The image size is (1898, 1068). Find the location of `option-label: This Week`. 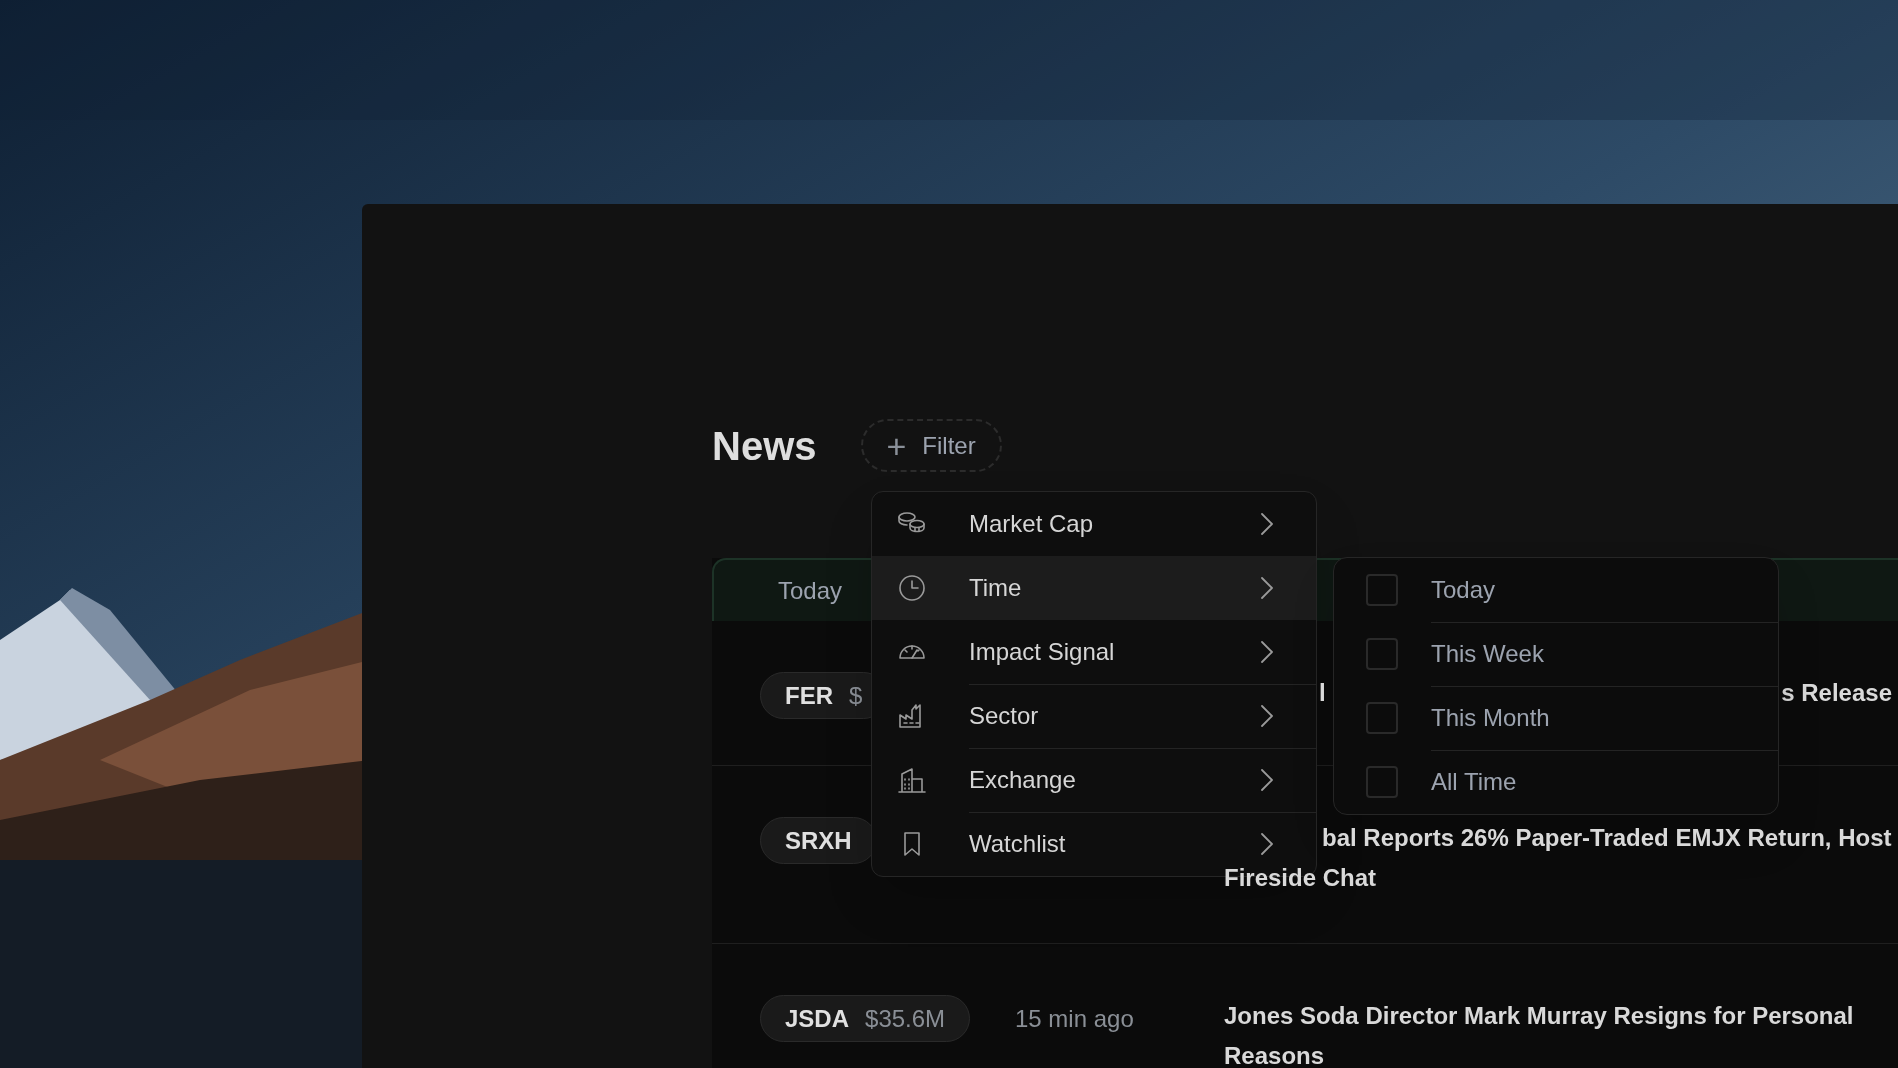

option-label: This Week is located at coordinates (1487, 654).